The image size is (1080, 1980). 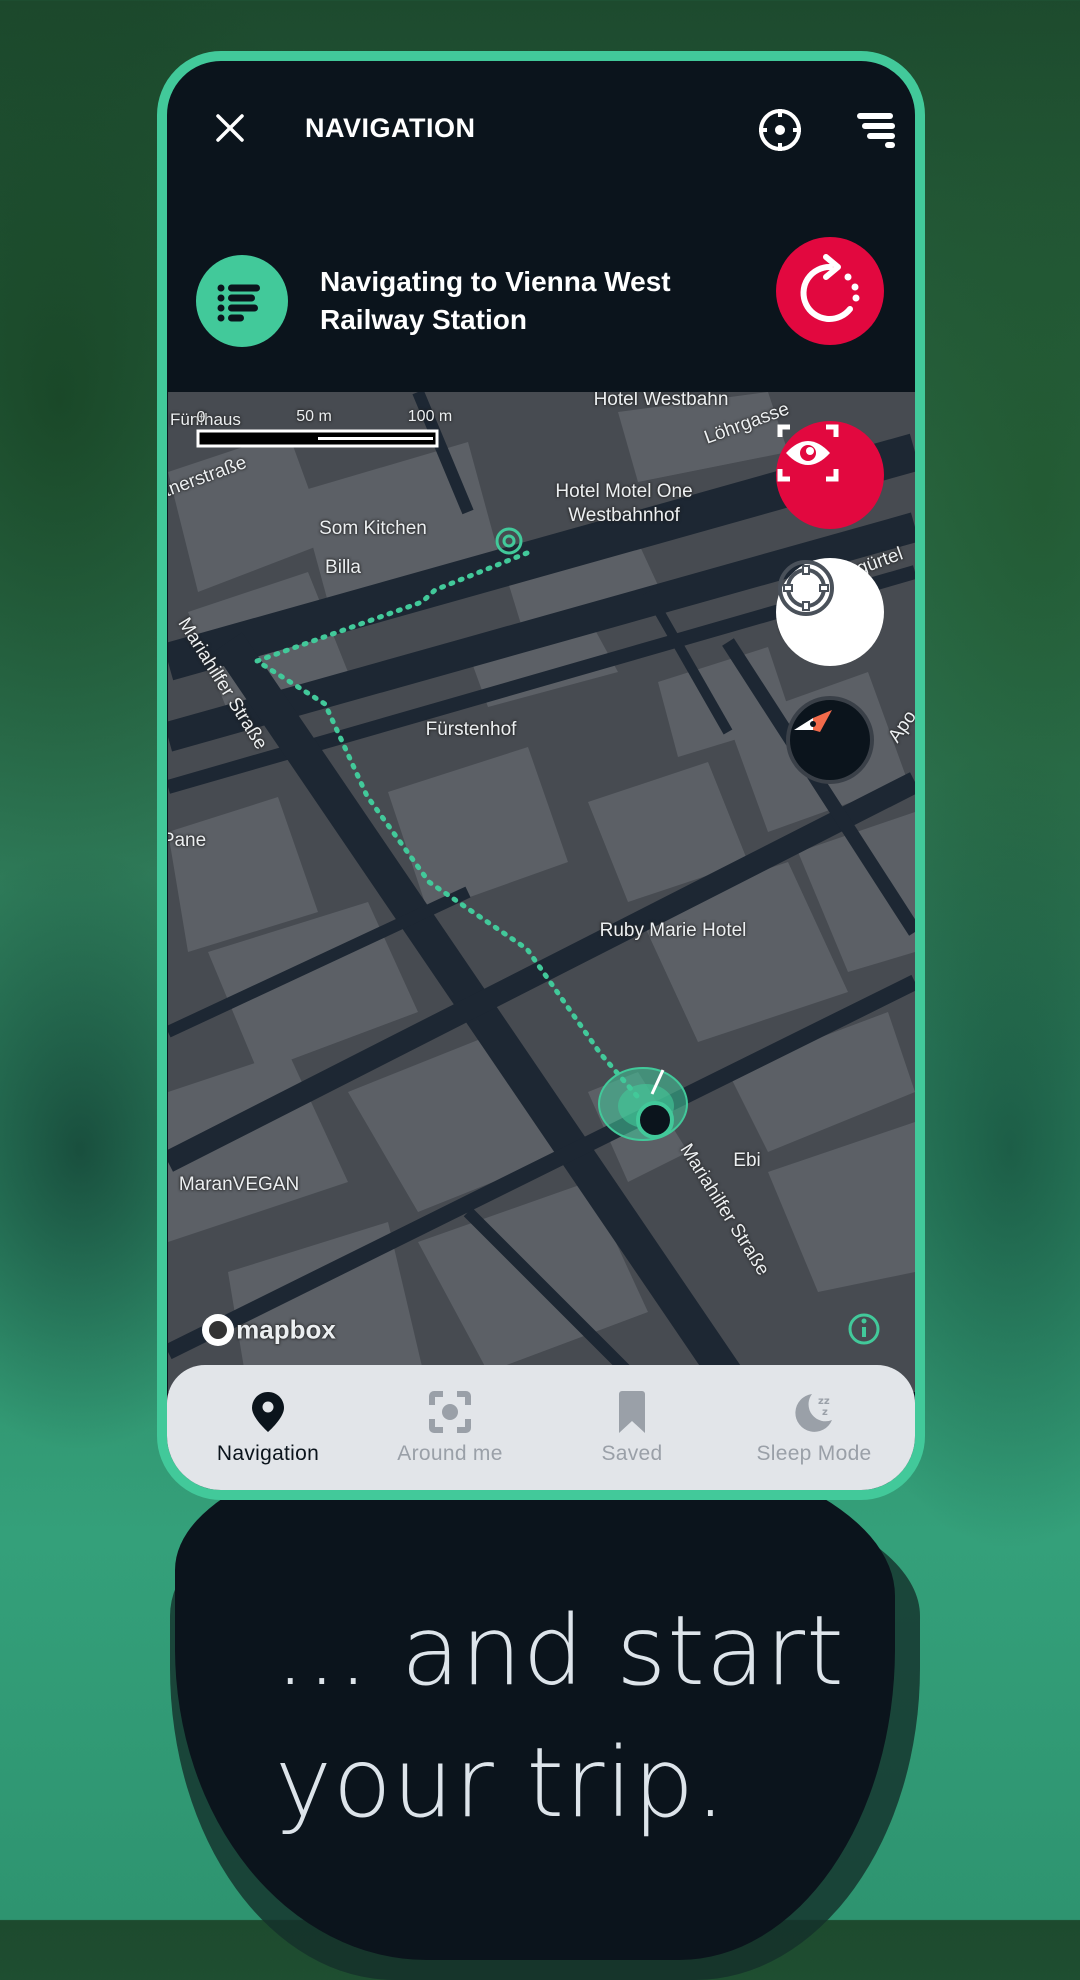 I want to click on focus-icon, so click(x=450, y=1411).